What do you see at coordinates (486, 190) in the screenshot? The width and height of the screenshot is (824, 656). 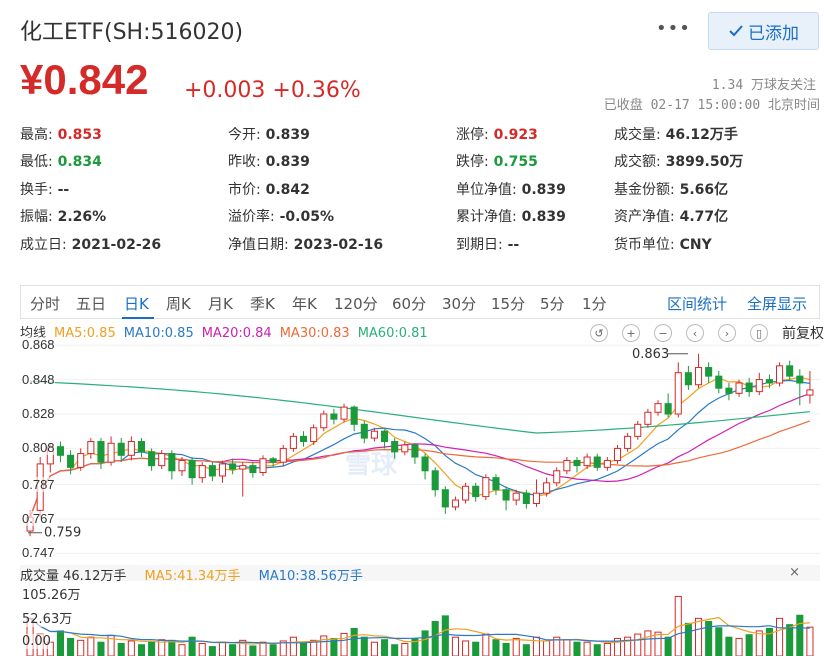 I see `stat-label: 单位净值:` at bounding box center [486, 190].